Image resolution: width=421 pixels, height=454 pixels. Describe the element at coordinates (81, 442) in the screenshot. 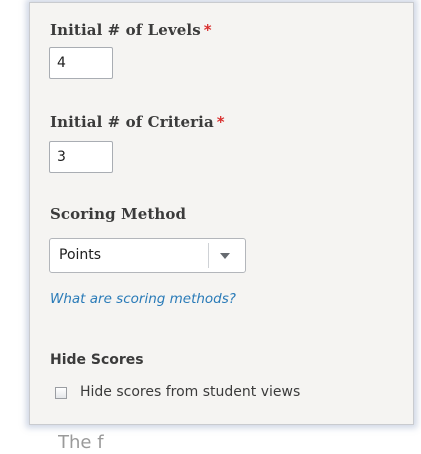

I see `partial-heading-text: The f` at that location.